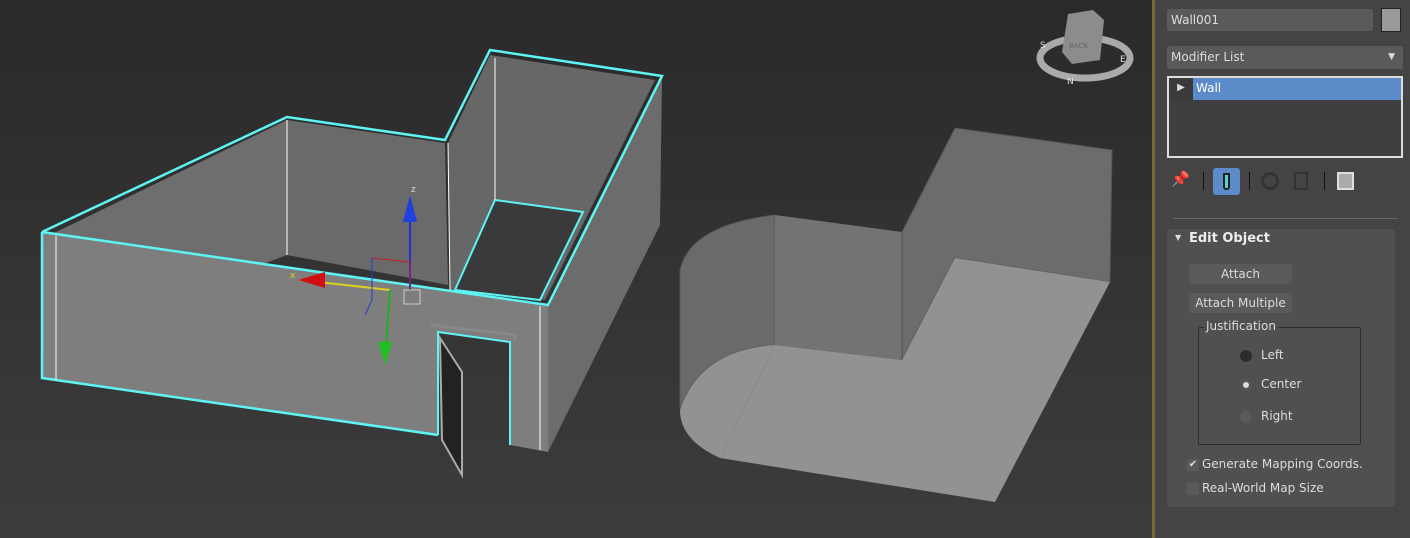 This screenshot has height=538, width=1410. I want to click on svg-text: E, so click(1123, 60).